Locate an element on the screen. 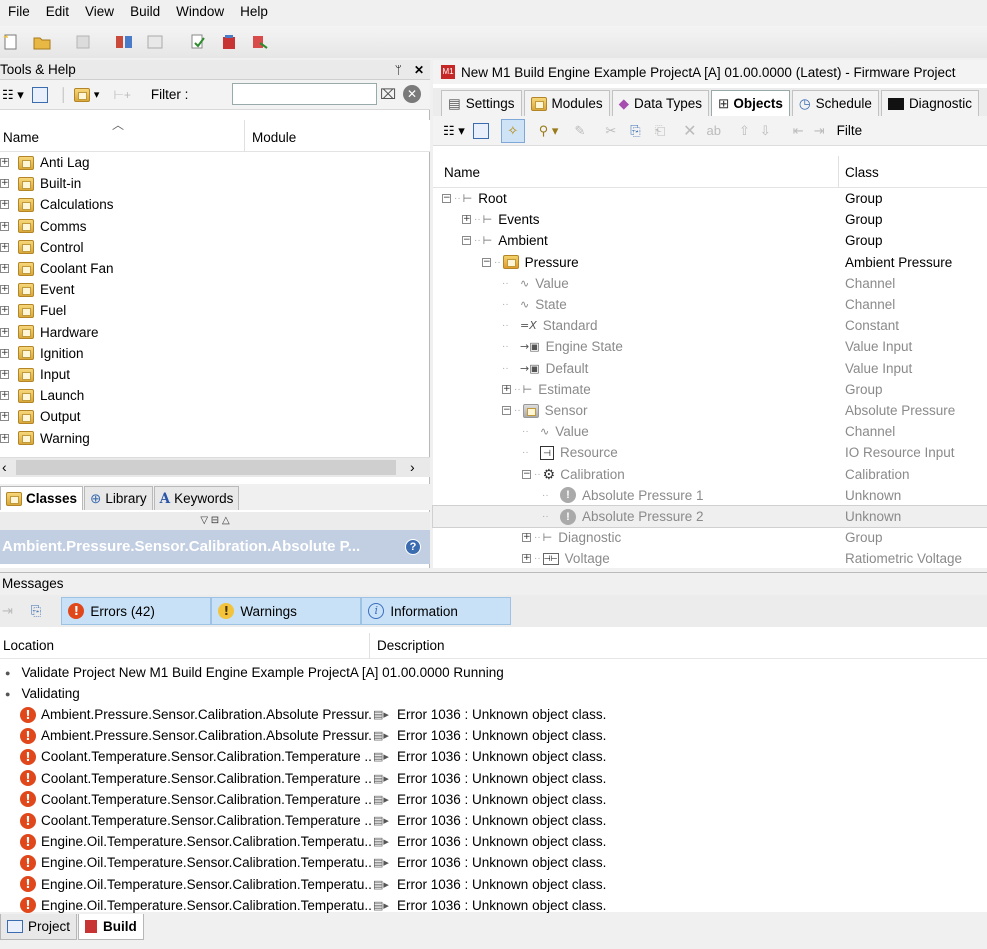 Image resolution: width=987 pixels, height=949 pixels. menu-build: Build is located at coordinates (145, 12).